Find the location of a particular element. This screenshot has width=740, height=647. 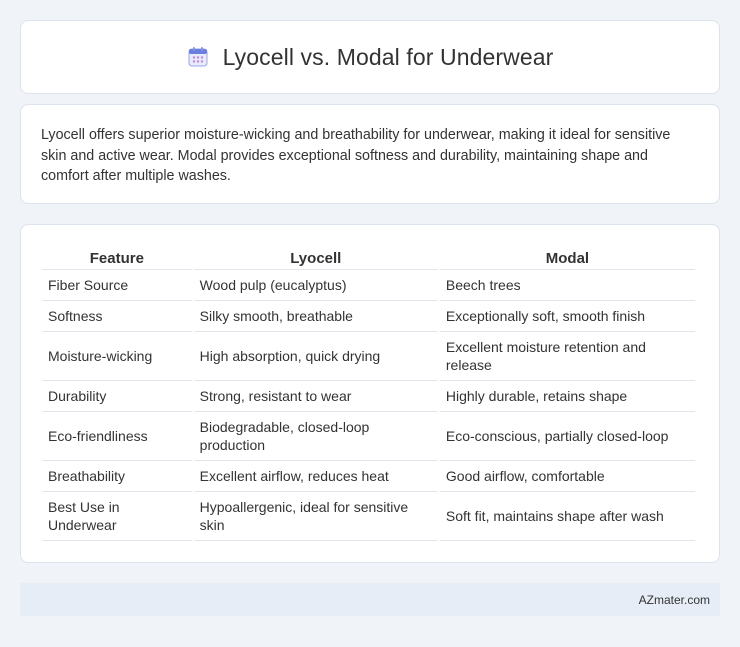

feature-cell: Moisture-wicking is located at coordinates (117, 356).